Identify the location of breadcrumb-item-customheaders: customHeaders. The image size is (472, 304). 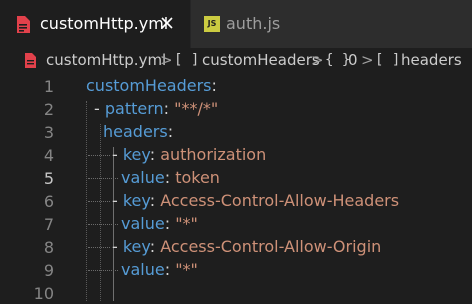
(261, 60).